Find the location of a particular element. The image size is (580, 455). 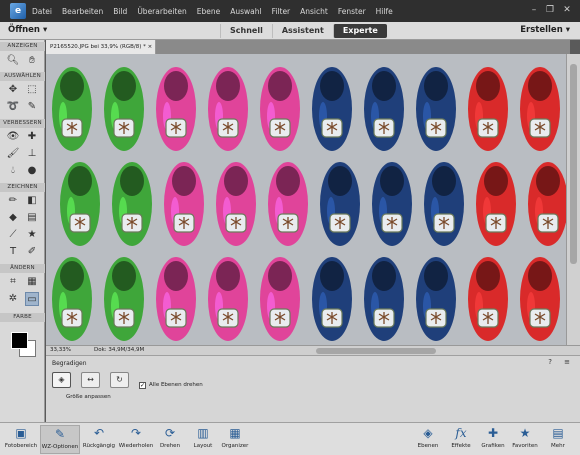

maximize-icon: ❐ is located at coordinates (550, 10).